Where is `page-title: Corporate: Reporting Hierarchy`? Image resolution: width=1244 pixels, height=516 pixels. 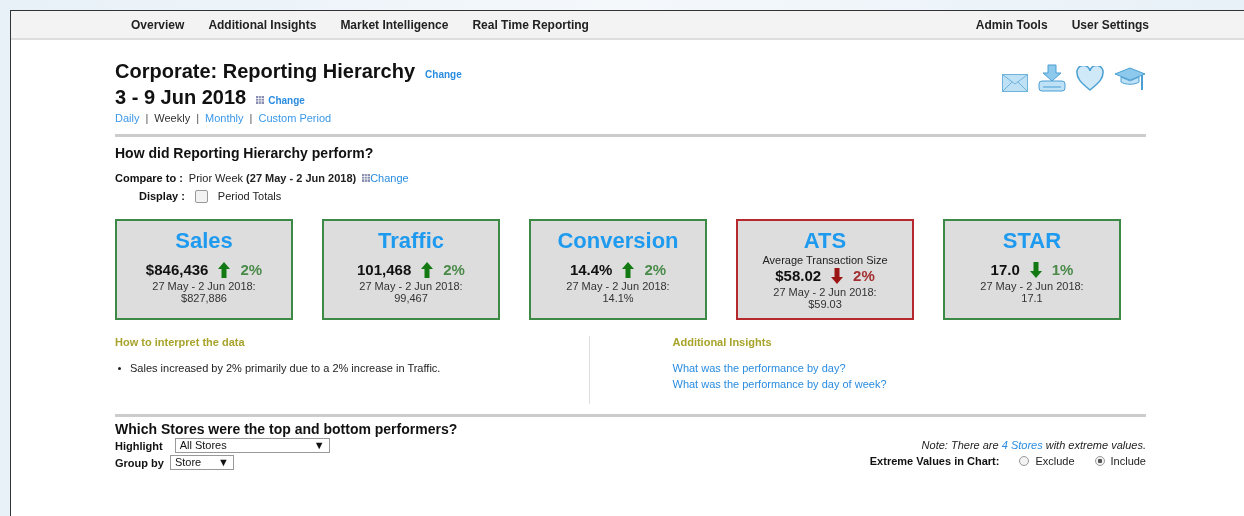
page-title: Corporate: Reporting Hierarchy is located at coordinates (265, 71).